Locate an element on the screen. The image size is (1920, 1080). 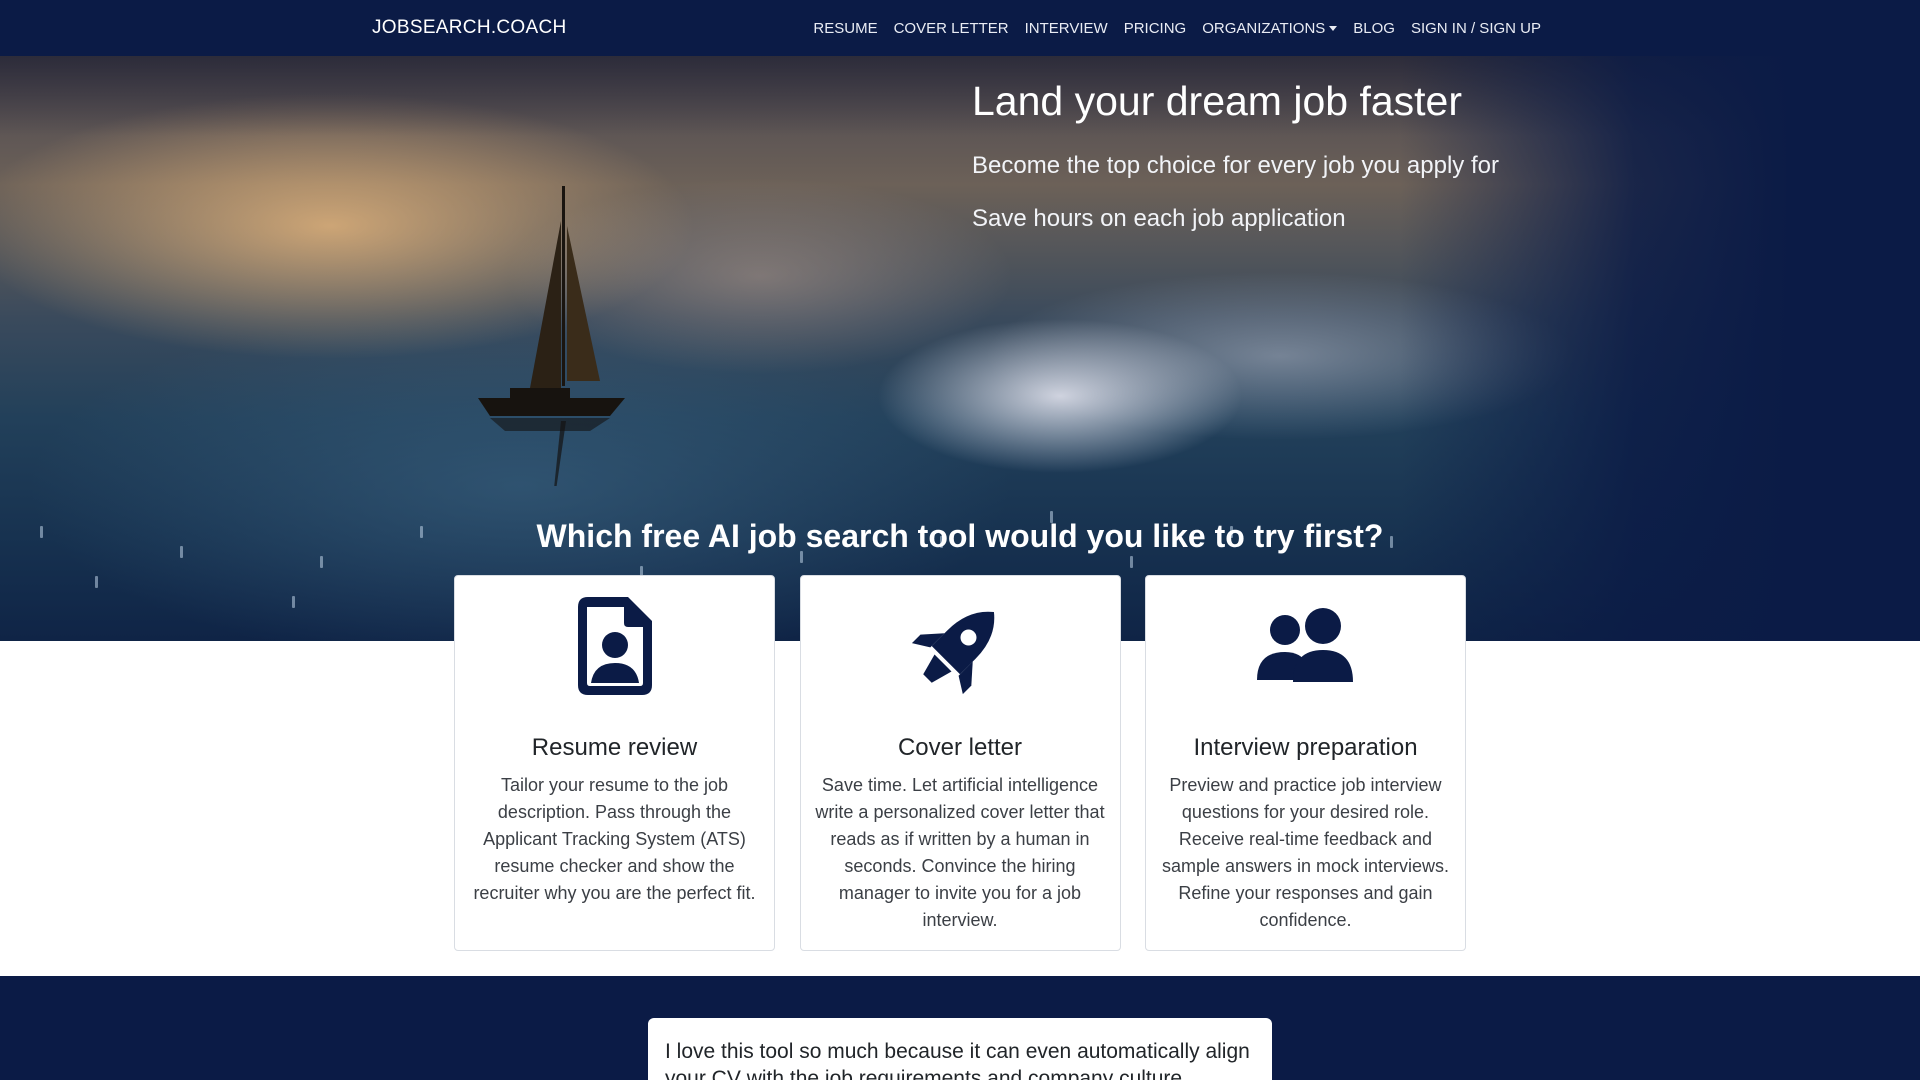
nav-organizations-dropdown: ORGANIZATIONS is located at coordinates (1270, 28).